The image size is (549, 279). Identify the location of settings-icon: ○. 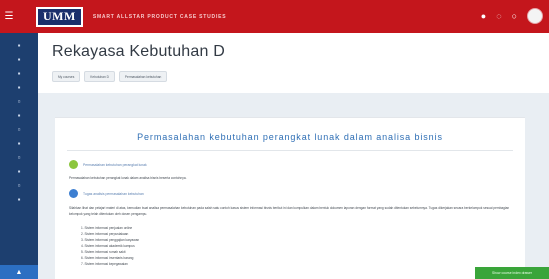
(514, 16).